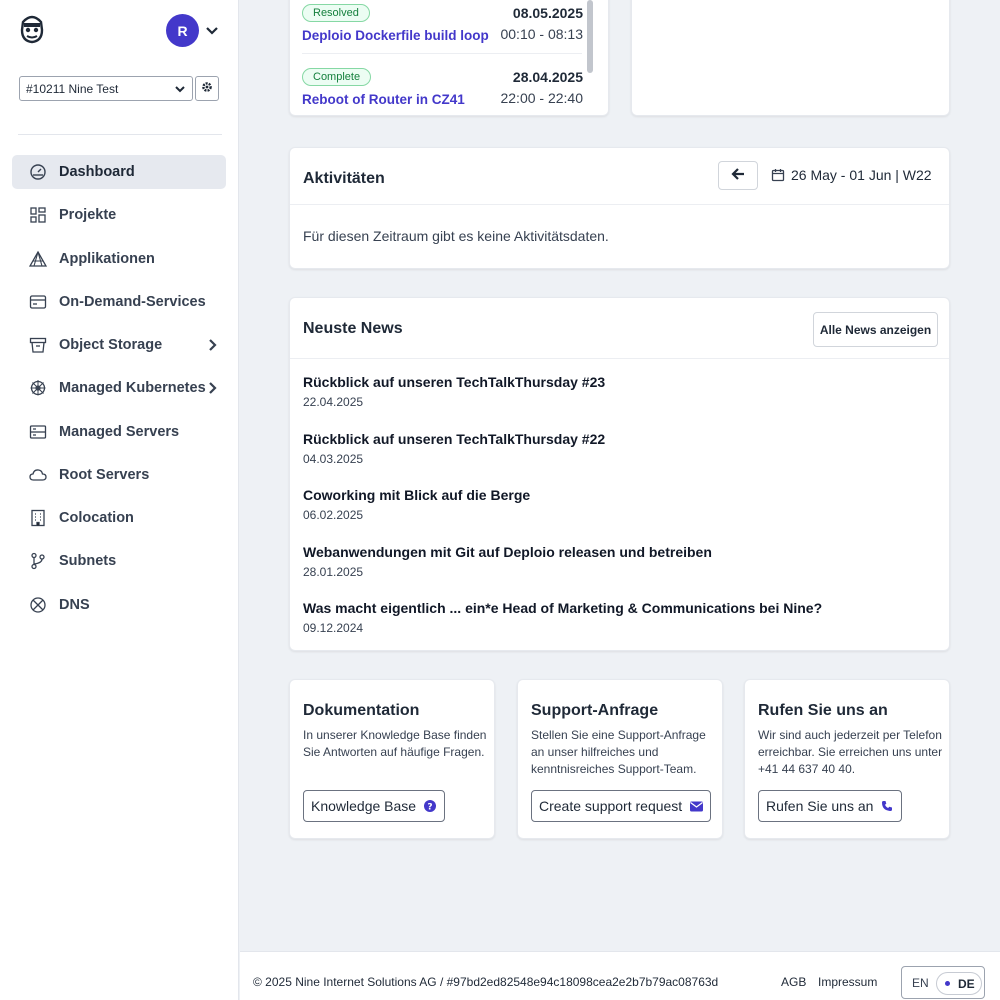  What do you see at coordinates (547, 77) in the screenshot?
I see `maintenance-date: 28.04.2025` at bounding box center [547, 77].